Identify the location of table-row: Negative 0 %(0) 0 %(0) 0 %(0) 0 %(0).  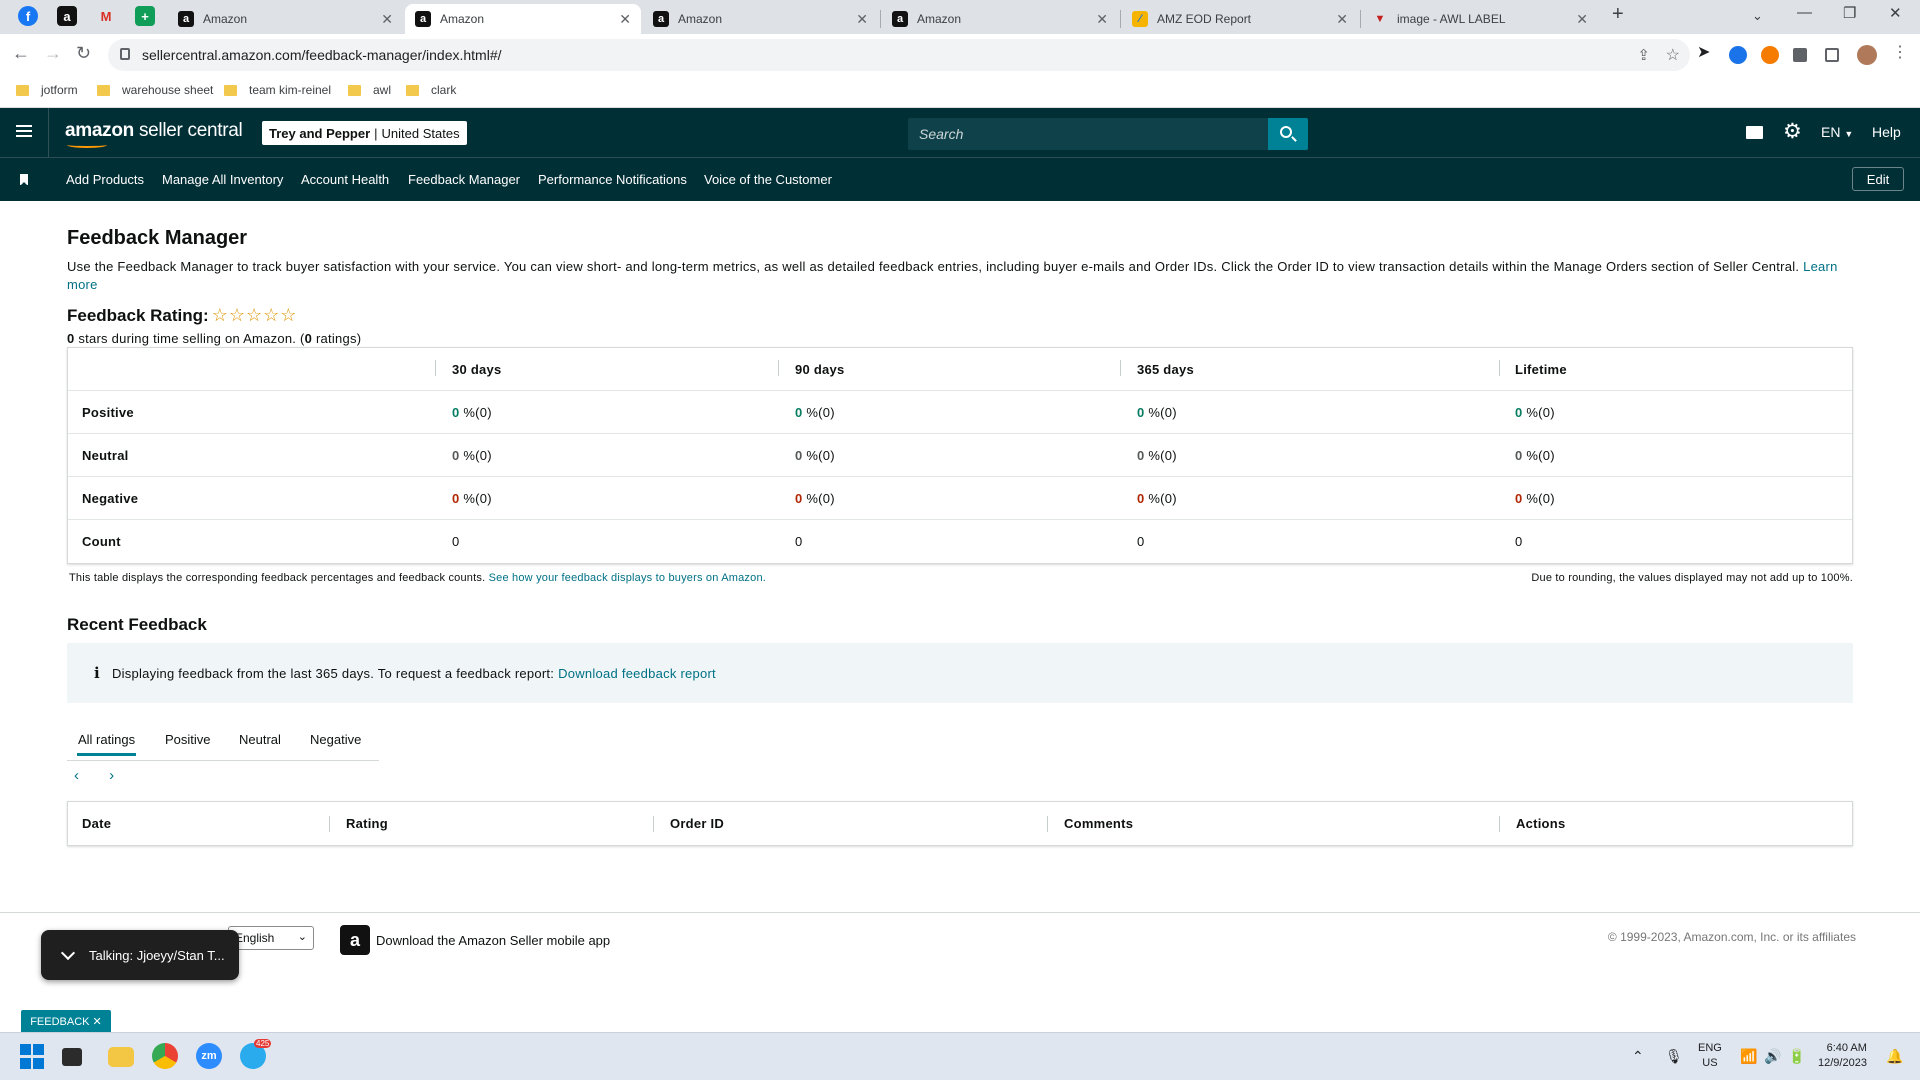
(960, 498).